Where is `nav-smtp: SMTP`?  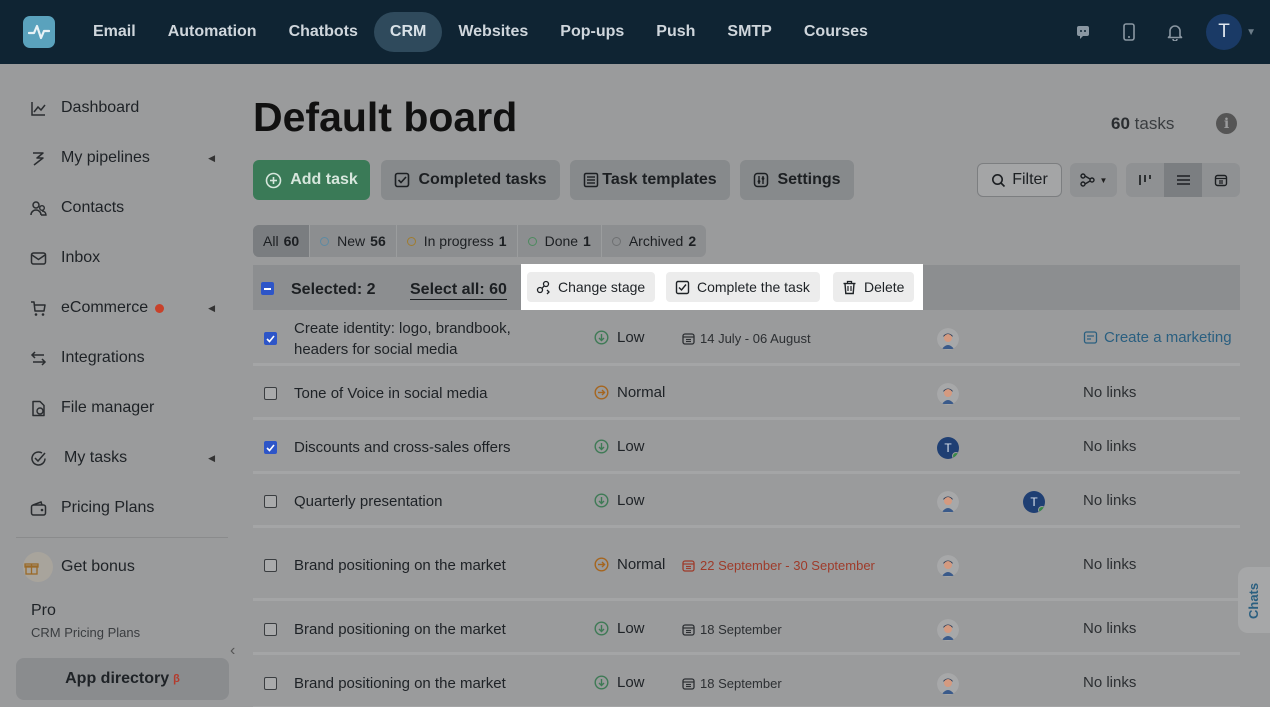 nav-smtp: SMTP is located at coordinates (749, 32).